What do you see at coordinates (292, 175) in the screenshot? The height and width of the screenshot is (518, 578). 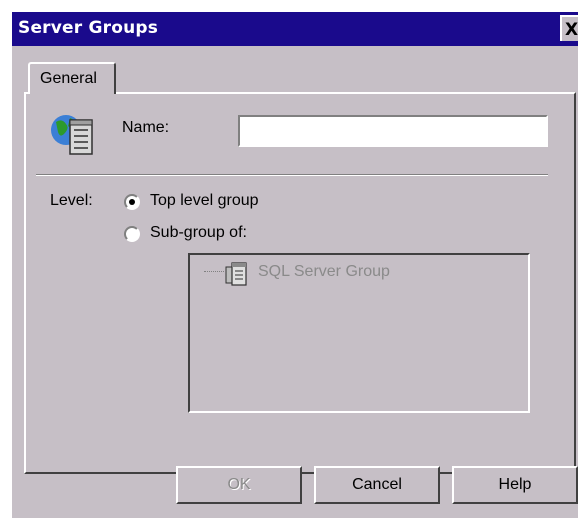 I see `separator` at bounding box center [292, 175].